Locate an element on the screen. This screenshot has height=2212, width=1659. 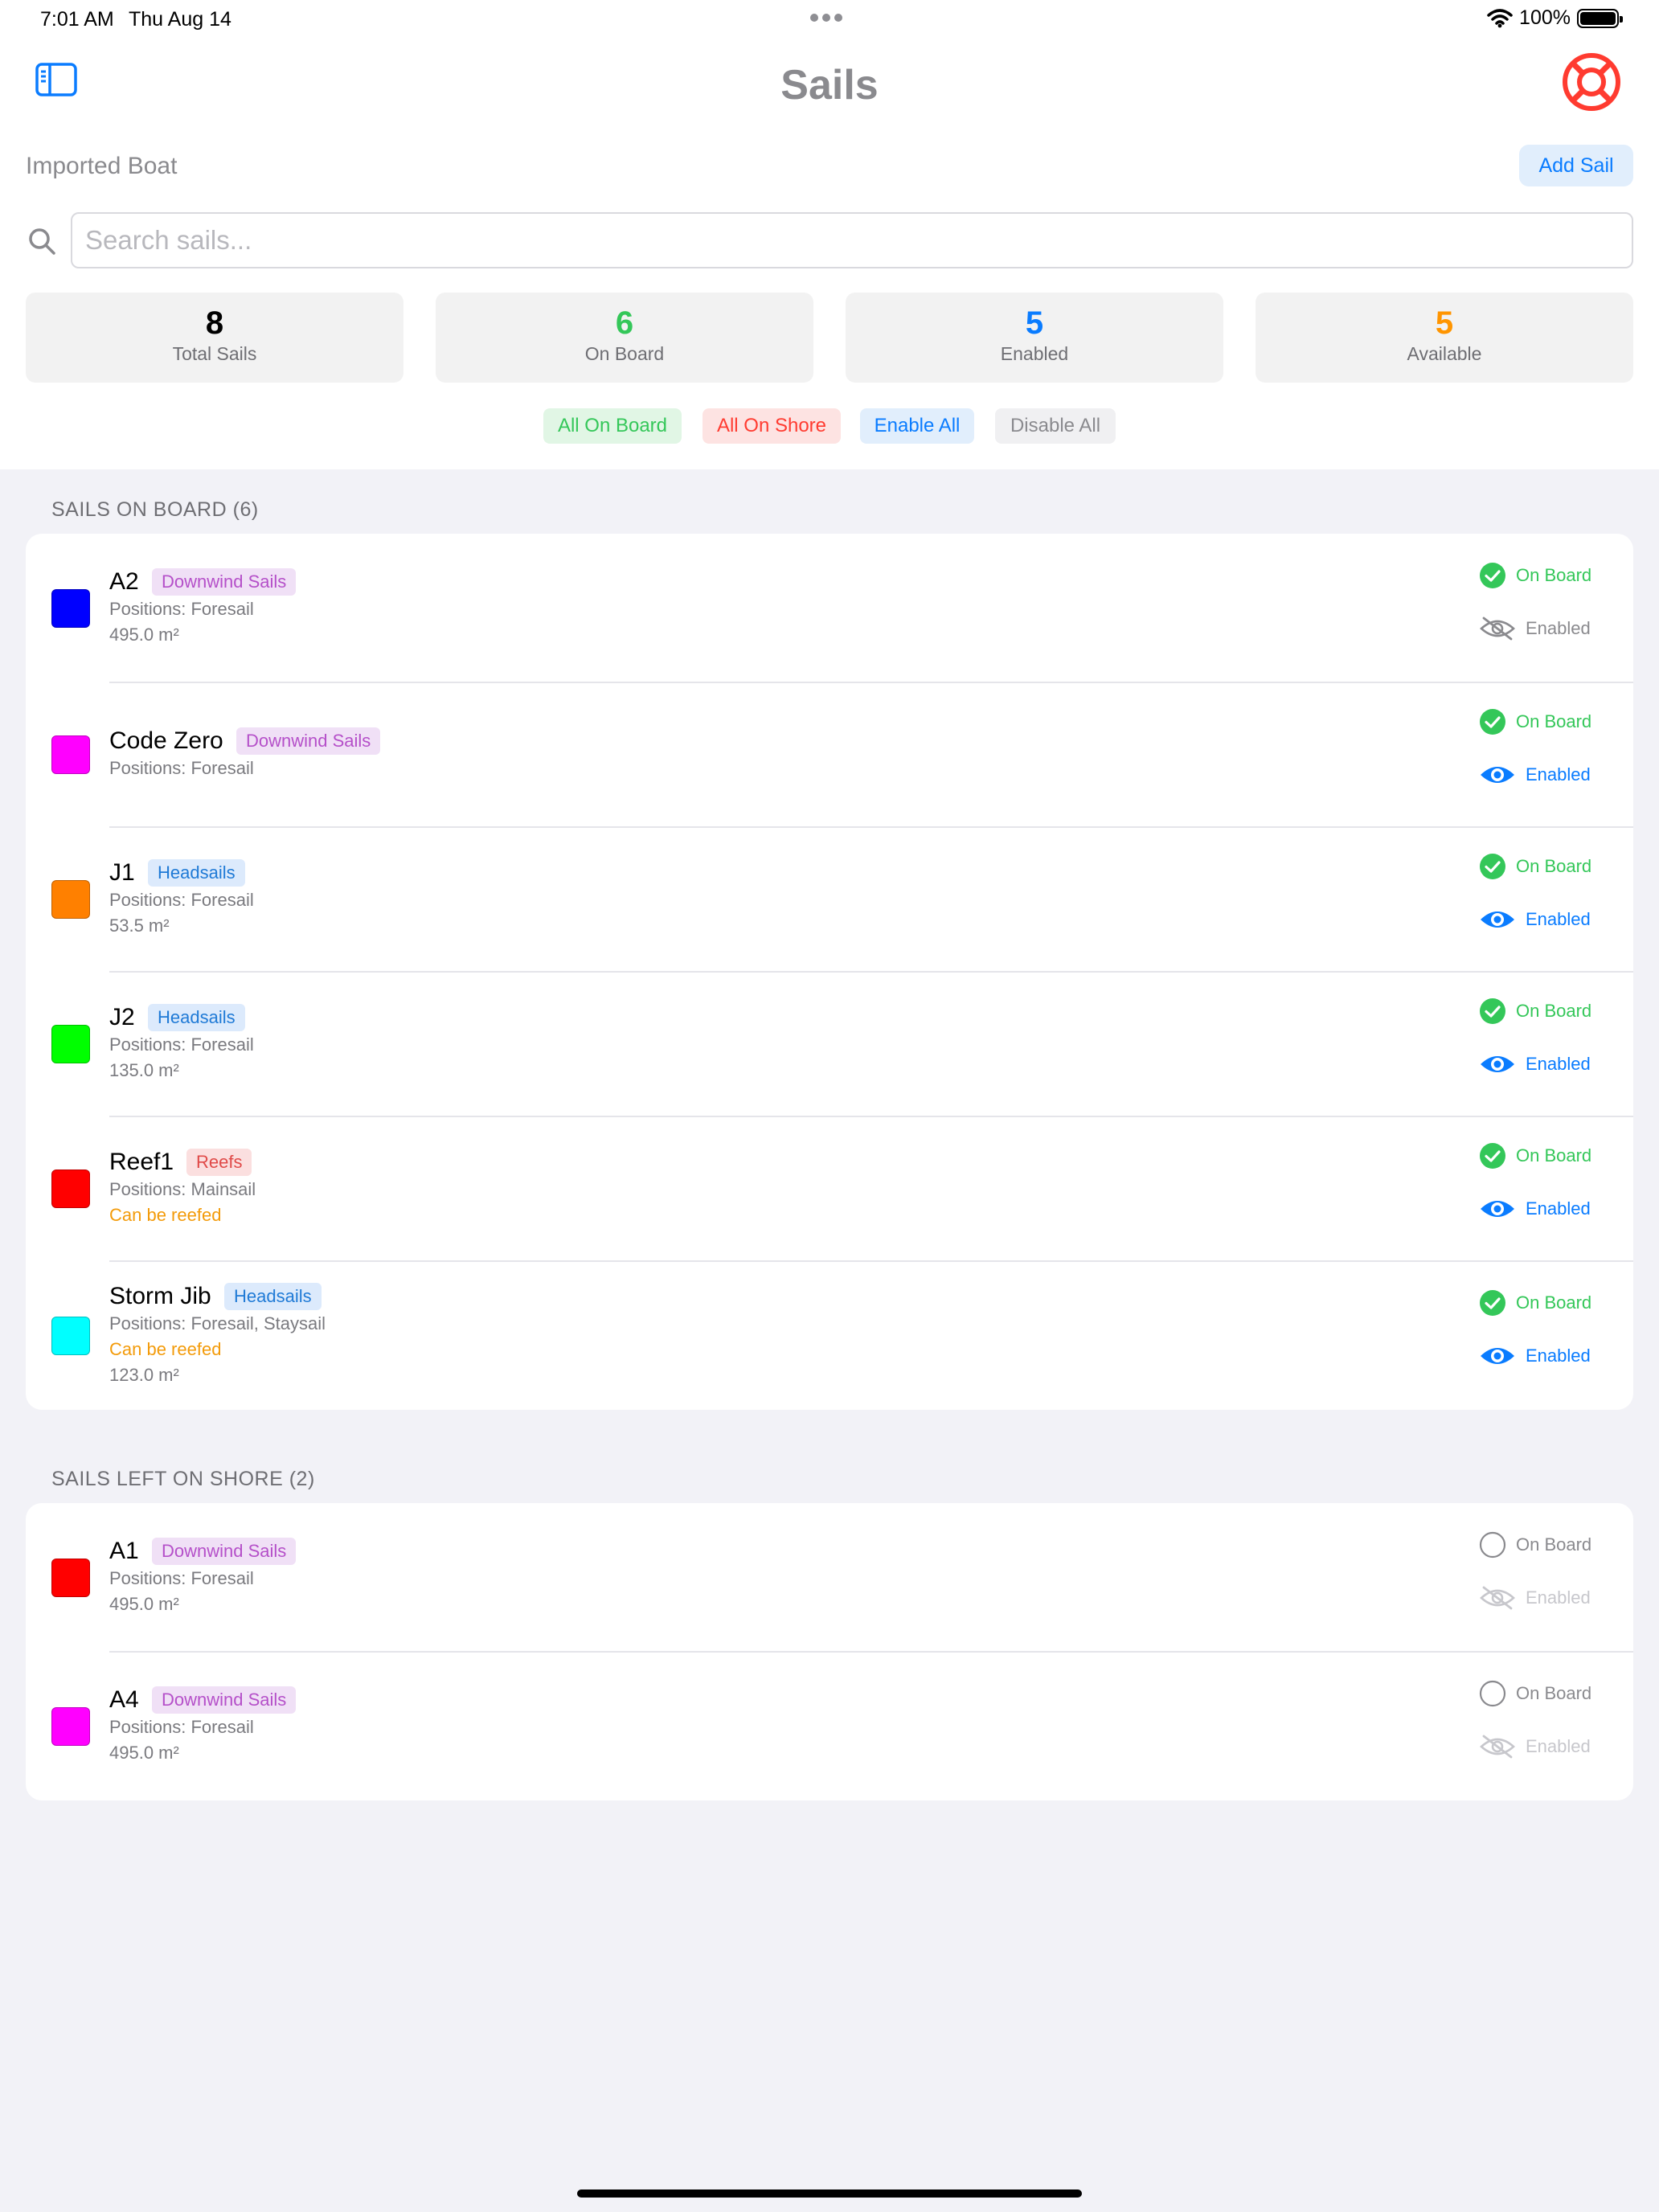
stat-on-board: 6 On Board is located at coordinates (624, 338).